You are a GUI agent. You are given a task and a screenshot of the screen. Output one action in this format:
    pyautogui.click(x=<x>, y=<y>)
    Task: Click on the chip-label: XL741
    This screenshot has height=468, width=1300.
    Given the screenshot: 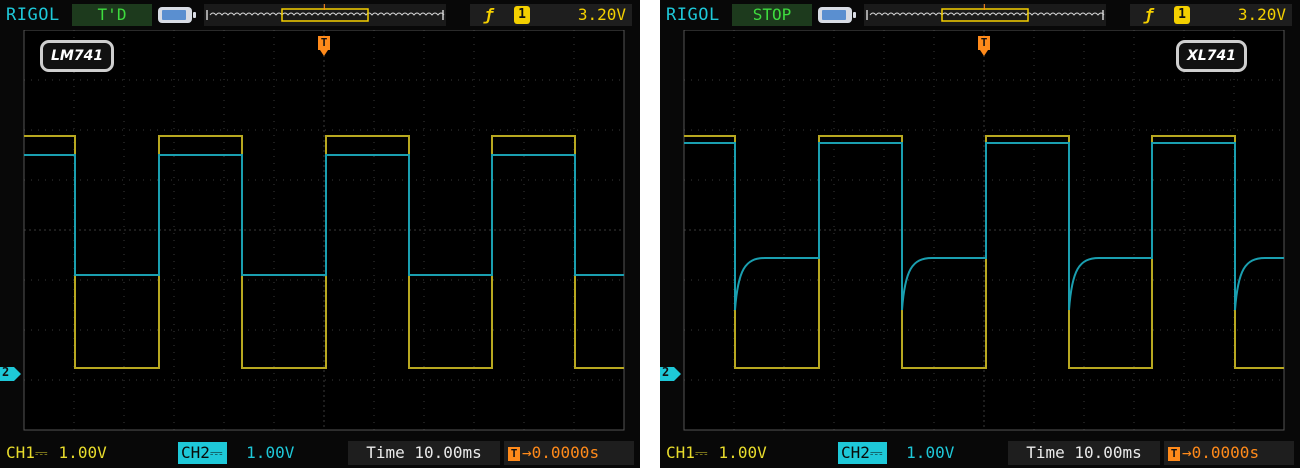 What is the action you would take?
    pyautogui.click(x=1211, y=56)
    